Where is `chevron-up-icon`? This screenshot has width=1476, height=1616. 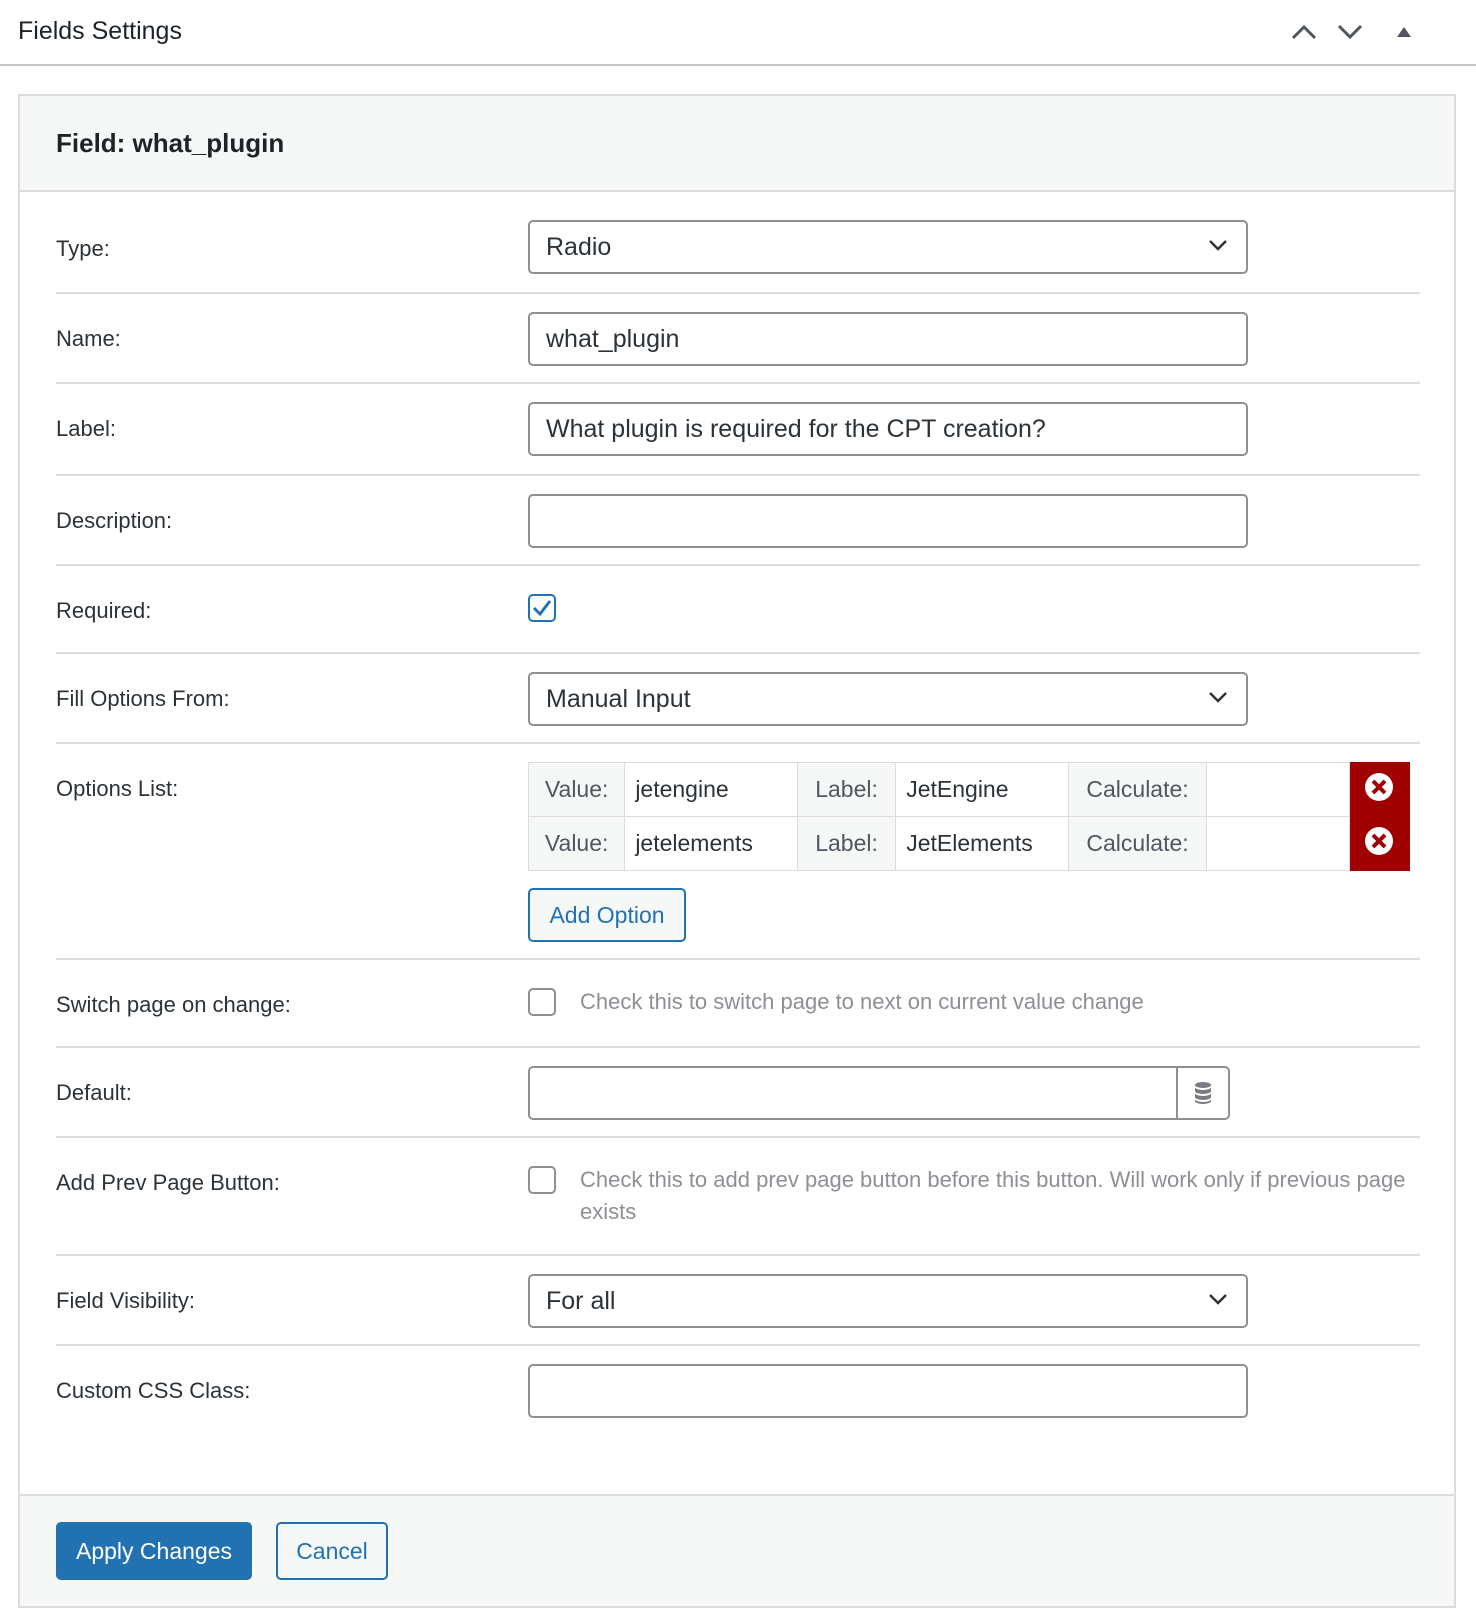 chevron-up-icon is located at coordinates (1304, 32).